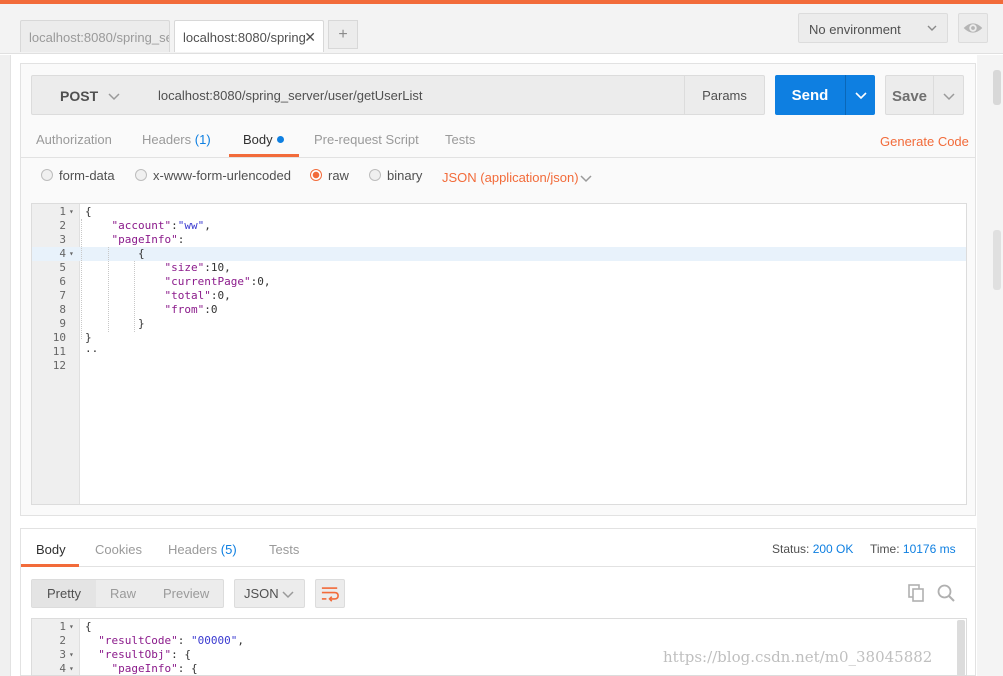 This screenshot has height=676, width=1003. Describe the element at coordinates (171, 640) in the screenshot. I see `code-text: "resultCode": "00000",` at that location.